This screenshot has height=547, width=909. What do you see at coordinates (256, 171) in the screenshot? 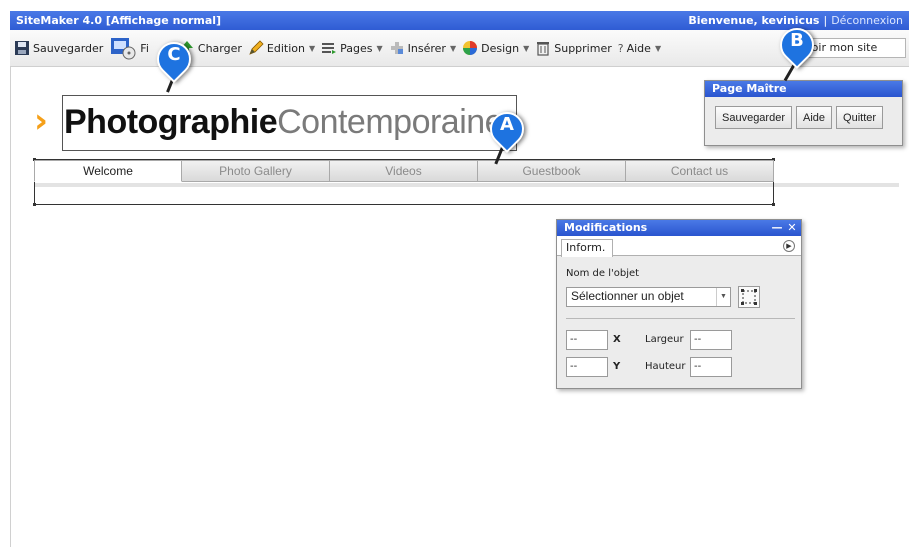
I see `nav-tab-photo-gallery: Photo Gallery` at bounding box center [256, 171].